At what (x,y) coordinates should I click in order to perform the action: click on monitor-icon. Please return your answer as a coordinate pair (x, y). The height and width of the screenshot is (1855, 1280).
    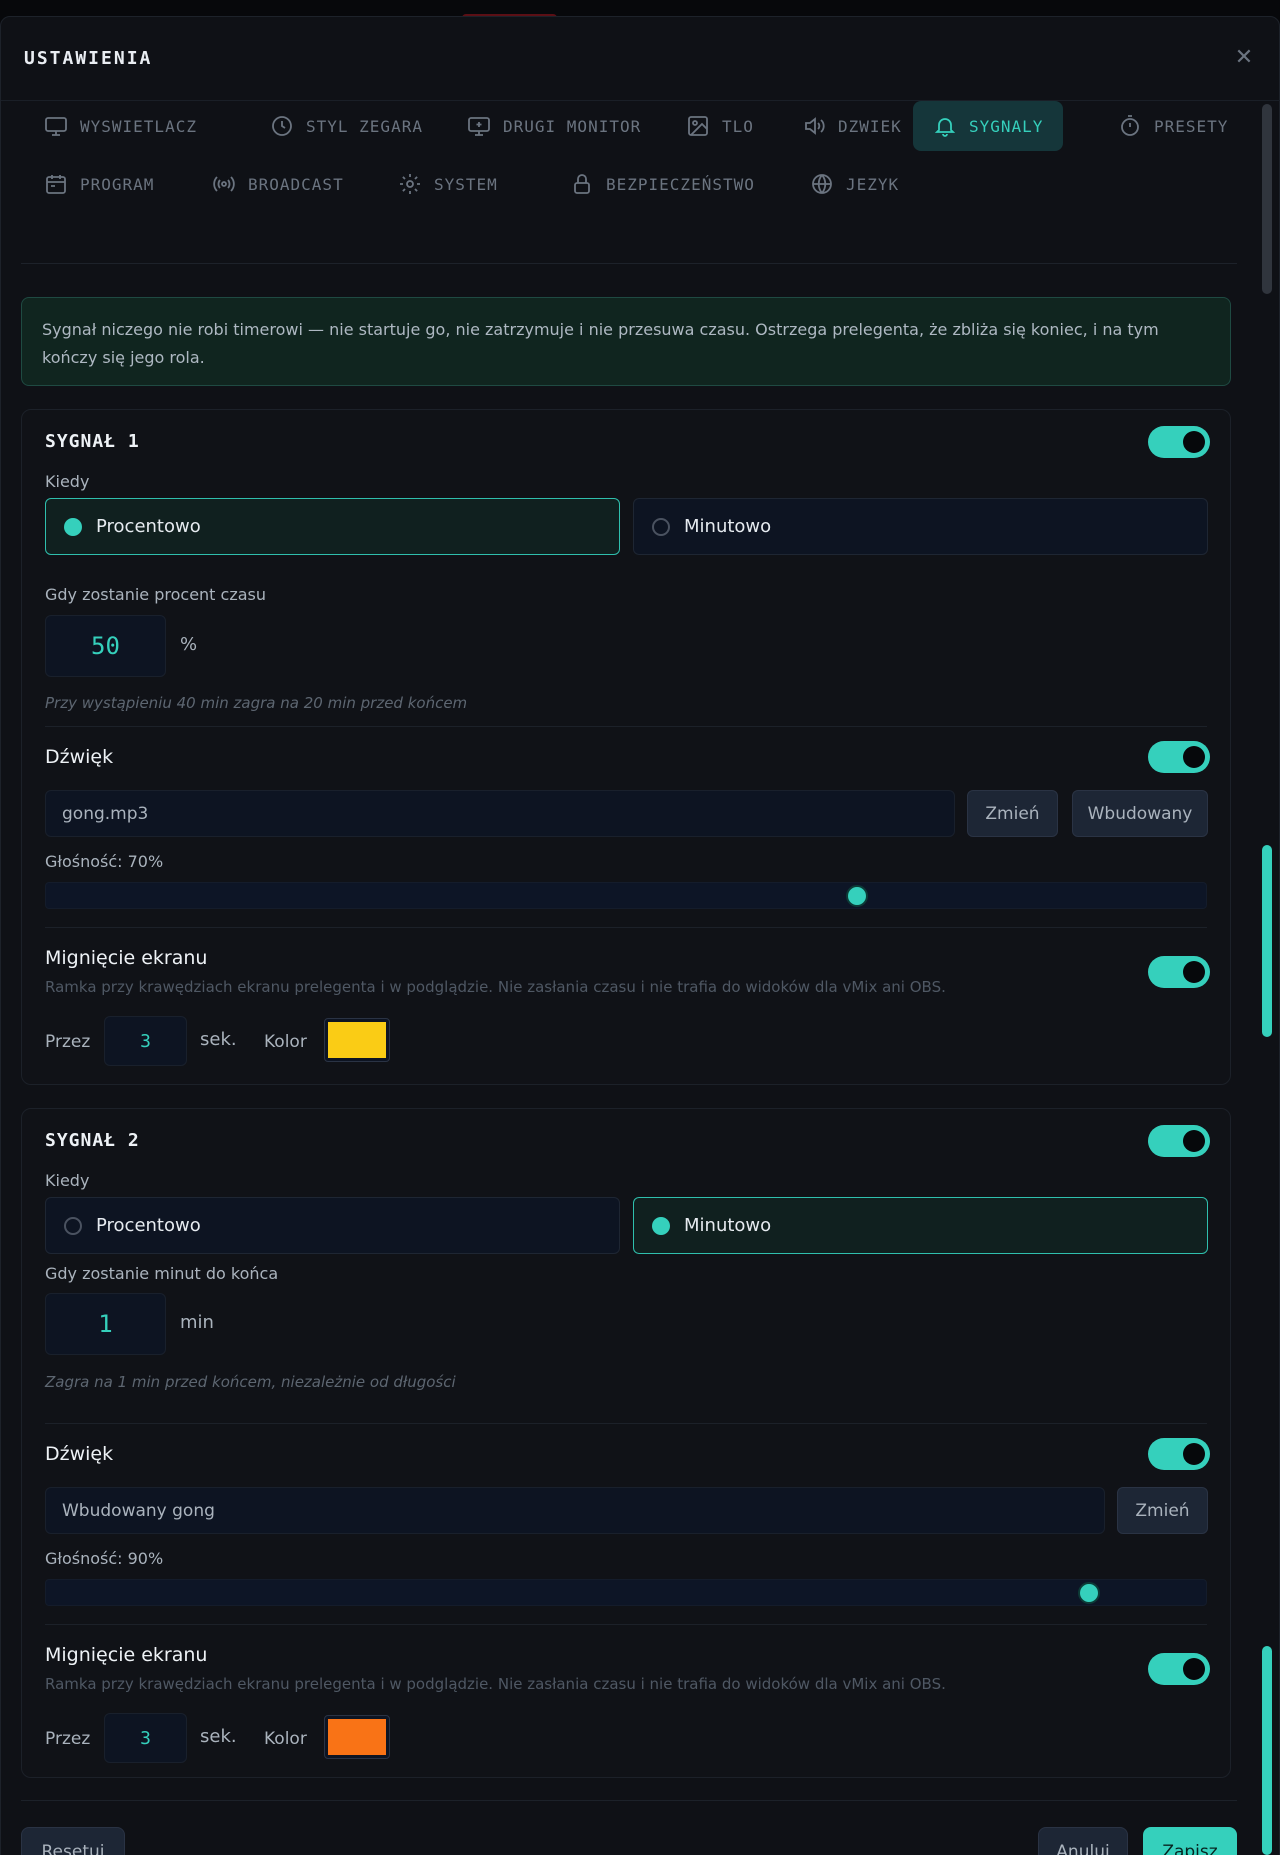
    Looking at the image, I should click on (56, 126).